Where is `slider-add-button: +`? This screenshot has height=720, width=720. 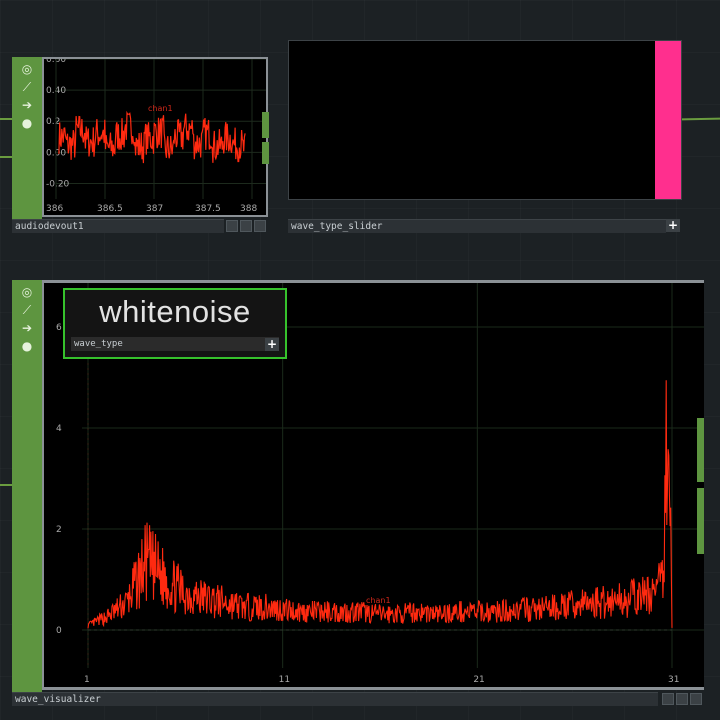
slider-add-button: + is located at coordinates (673, 225).